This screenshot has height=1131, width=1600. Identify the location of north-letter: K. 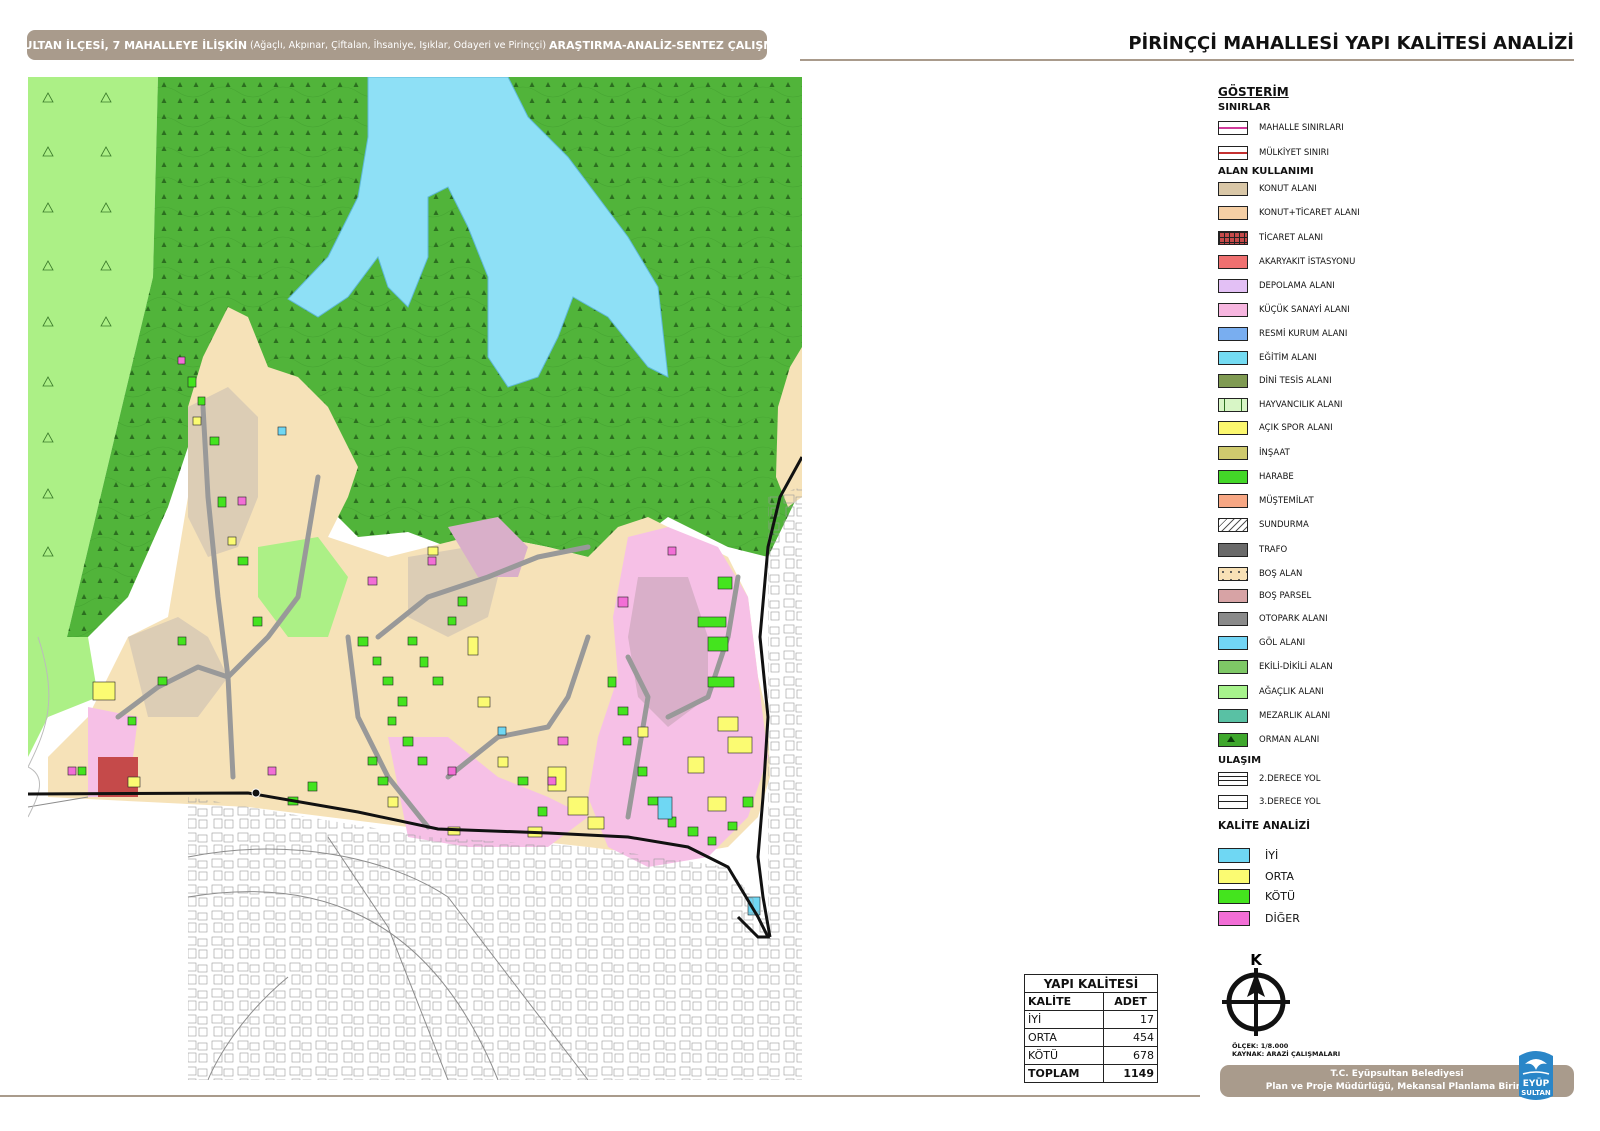
(1256, 960).